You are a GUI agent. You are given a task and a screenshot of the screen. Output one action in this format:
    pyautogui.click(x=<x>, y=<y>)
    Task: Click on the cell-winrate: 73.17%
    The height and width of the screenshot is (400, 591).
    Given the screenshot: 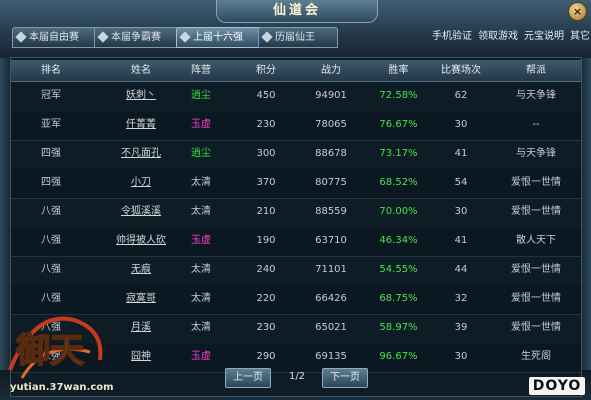 What is the action you would take?
    pyautogui.click(x=398, y=153)
    